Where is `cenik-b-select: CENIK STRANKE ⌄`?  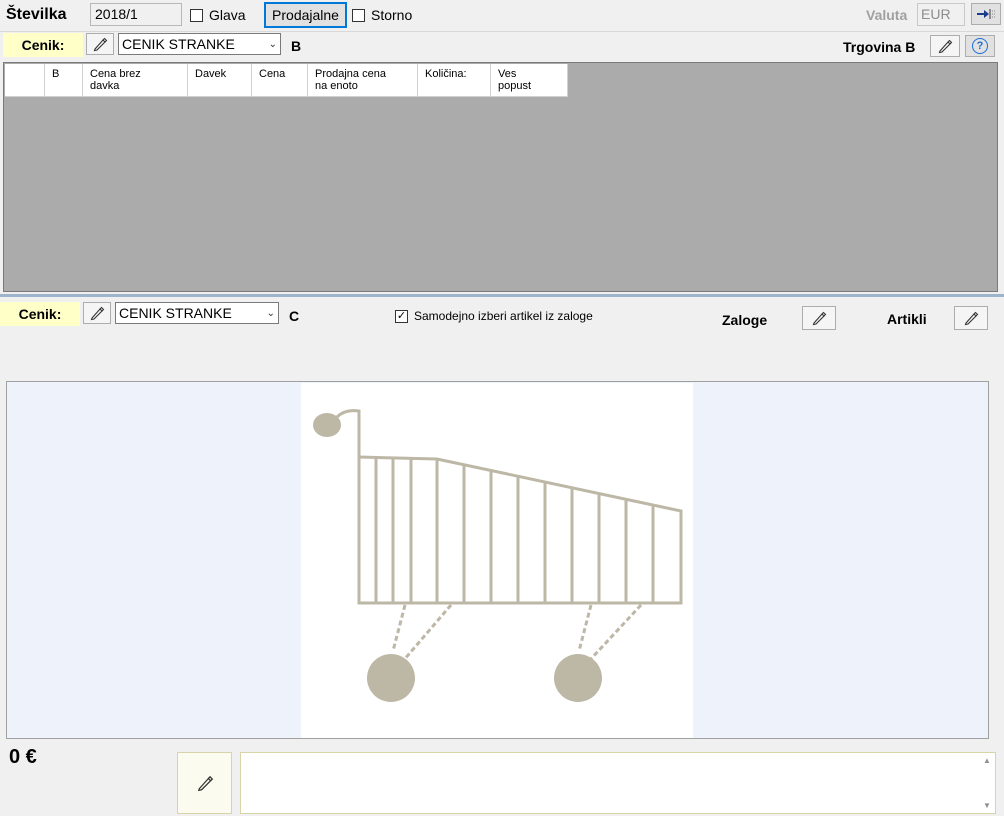
cenik-b-select: CENIK STRANKE ⌄ is located at coordinates (199, 44).